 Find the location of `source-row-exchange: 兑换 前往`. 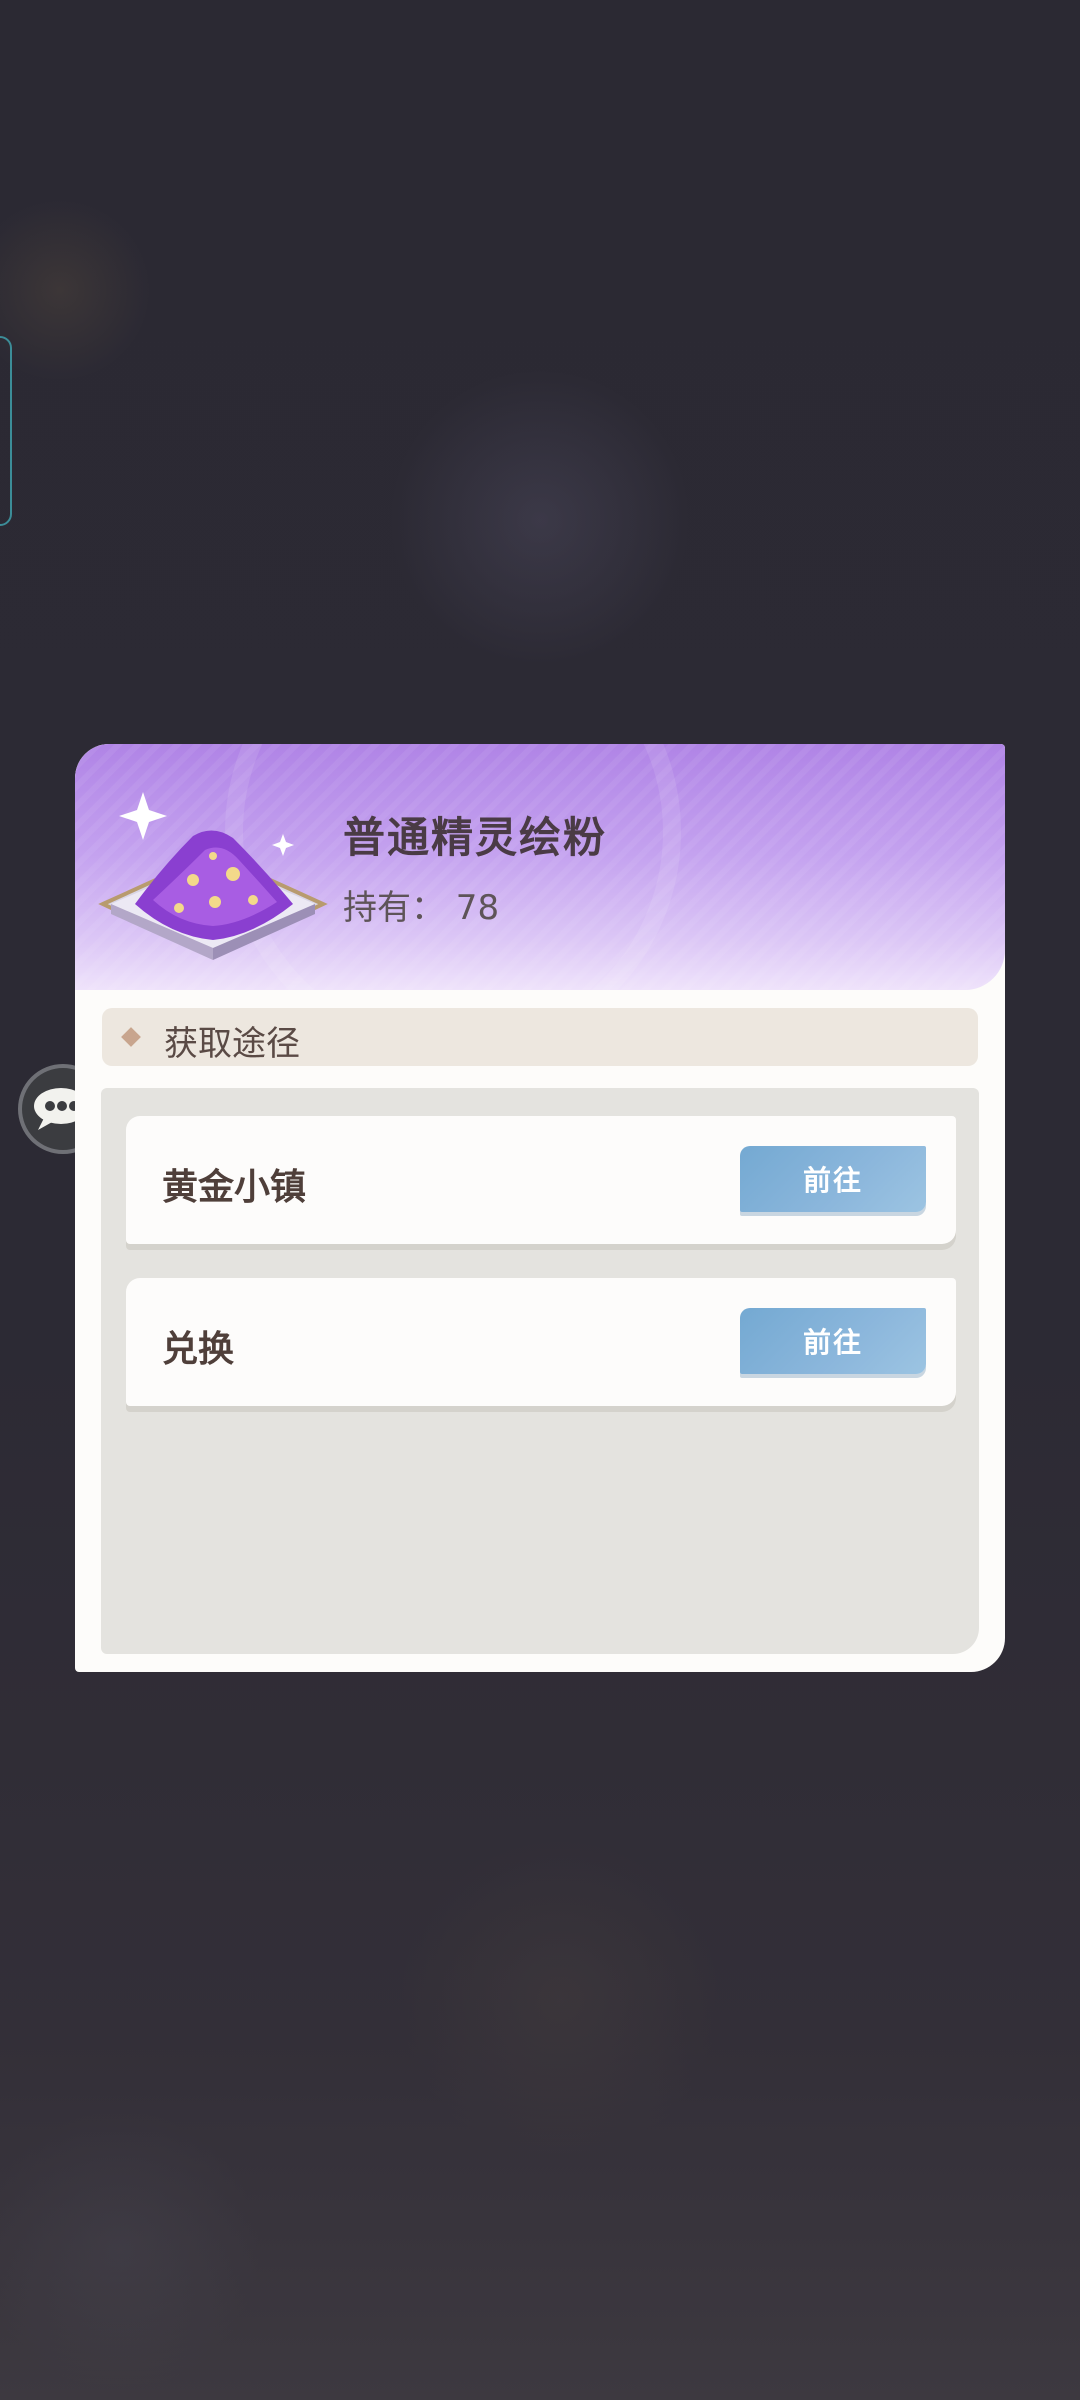

source-row-exchange: 兑换 前往 is located at coordinates (541, 1342).